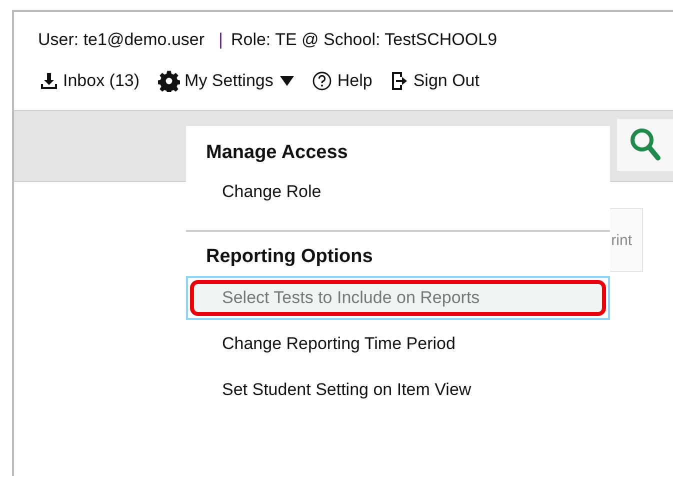 The height and width of the screenshot is (478, 673). Describe the element at coordinates (399, 81) in the screenshot. I see `sign-out-icon` at that location.